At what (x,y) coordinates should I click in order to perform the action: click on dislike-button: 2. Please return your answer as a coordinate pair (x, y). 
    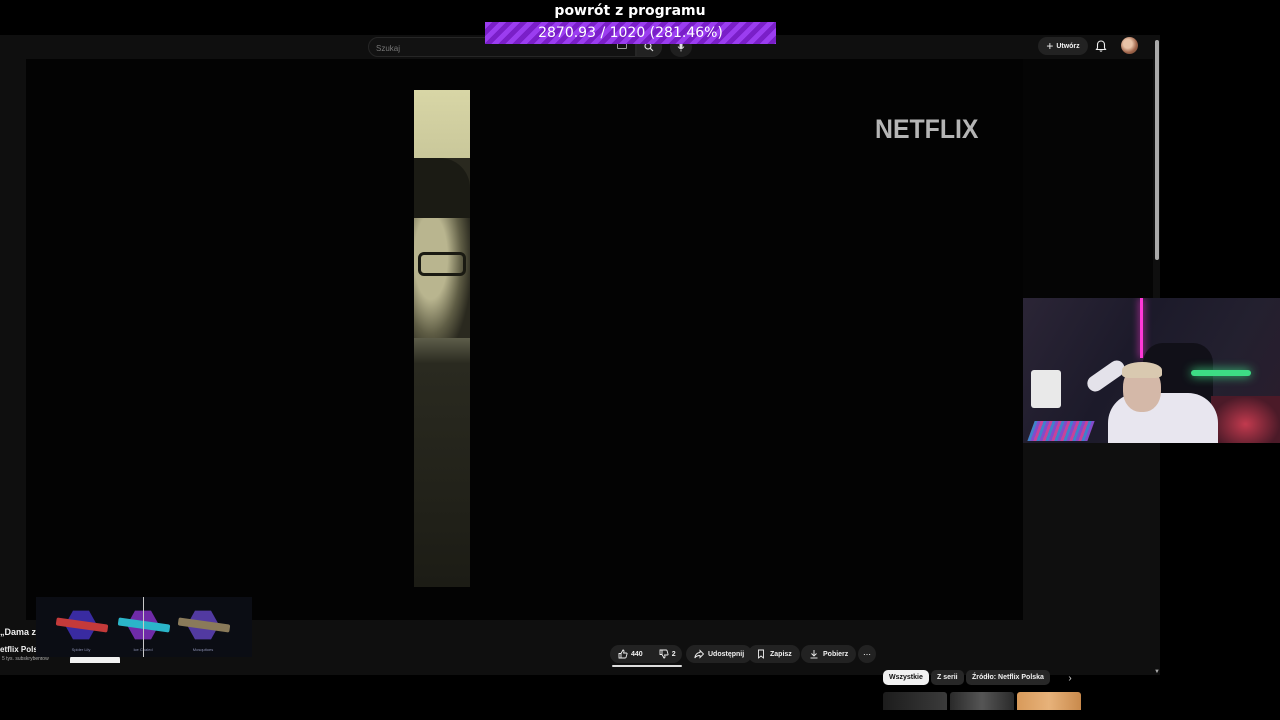
    Looking at the image, I should click on (667, 654).